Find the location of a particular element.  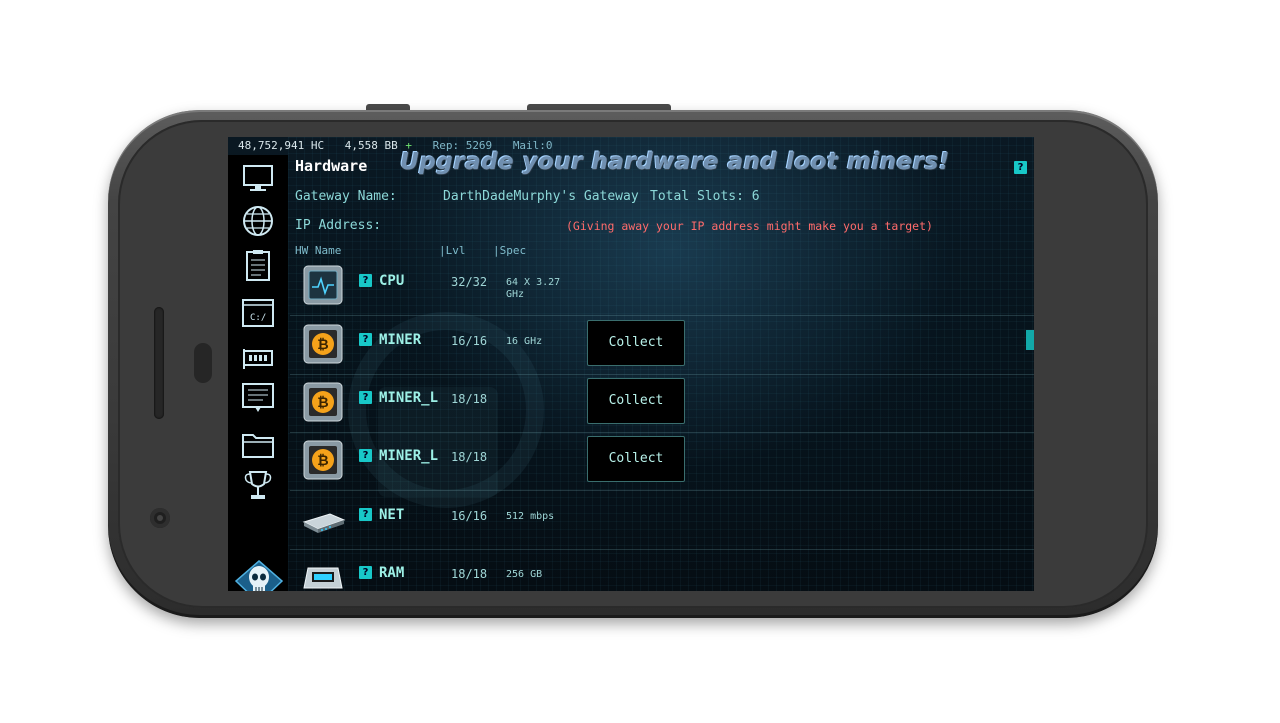

hw-level: 32/32 is located at coordinates (469, 282).